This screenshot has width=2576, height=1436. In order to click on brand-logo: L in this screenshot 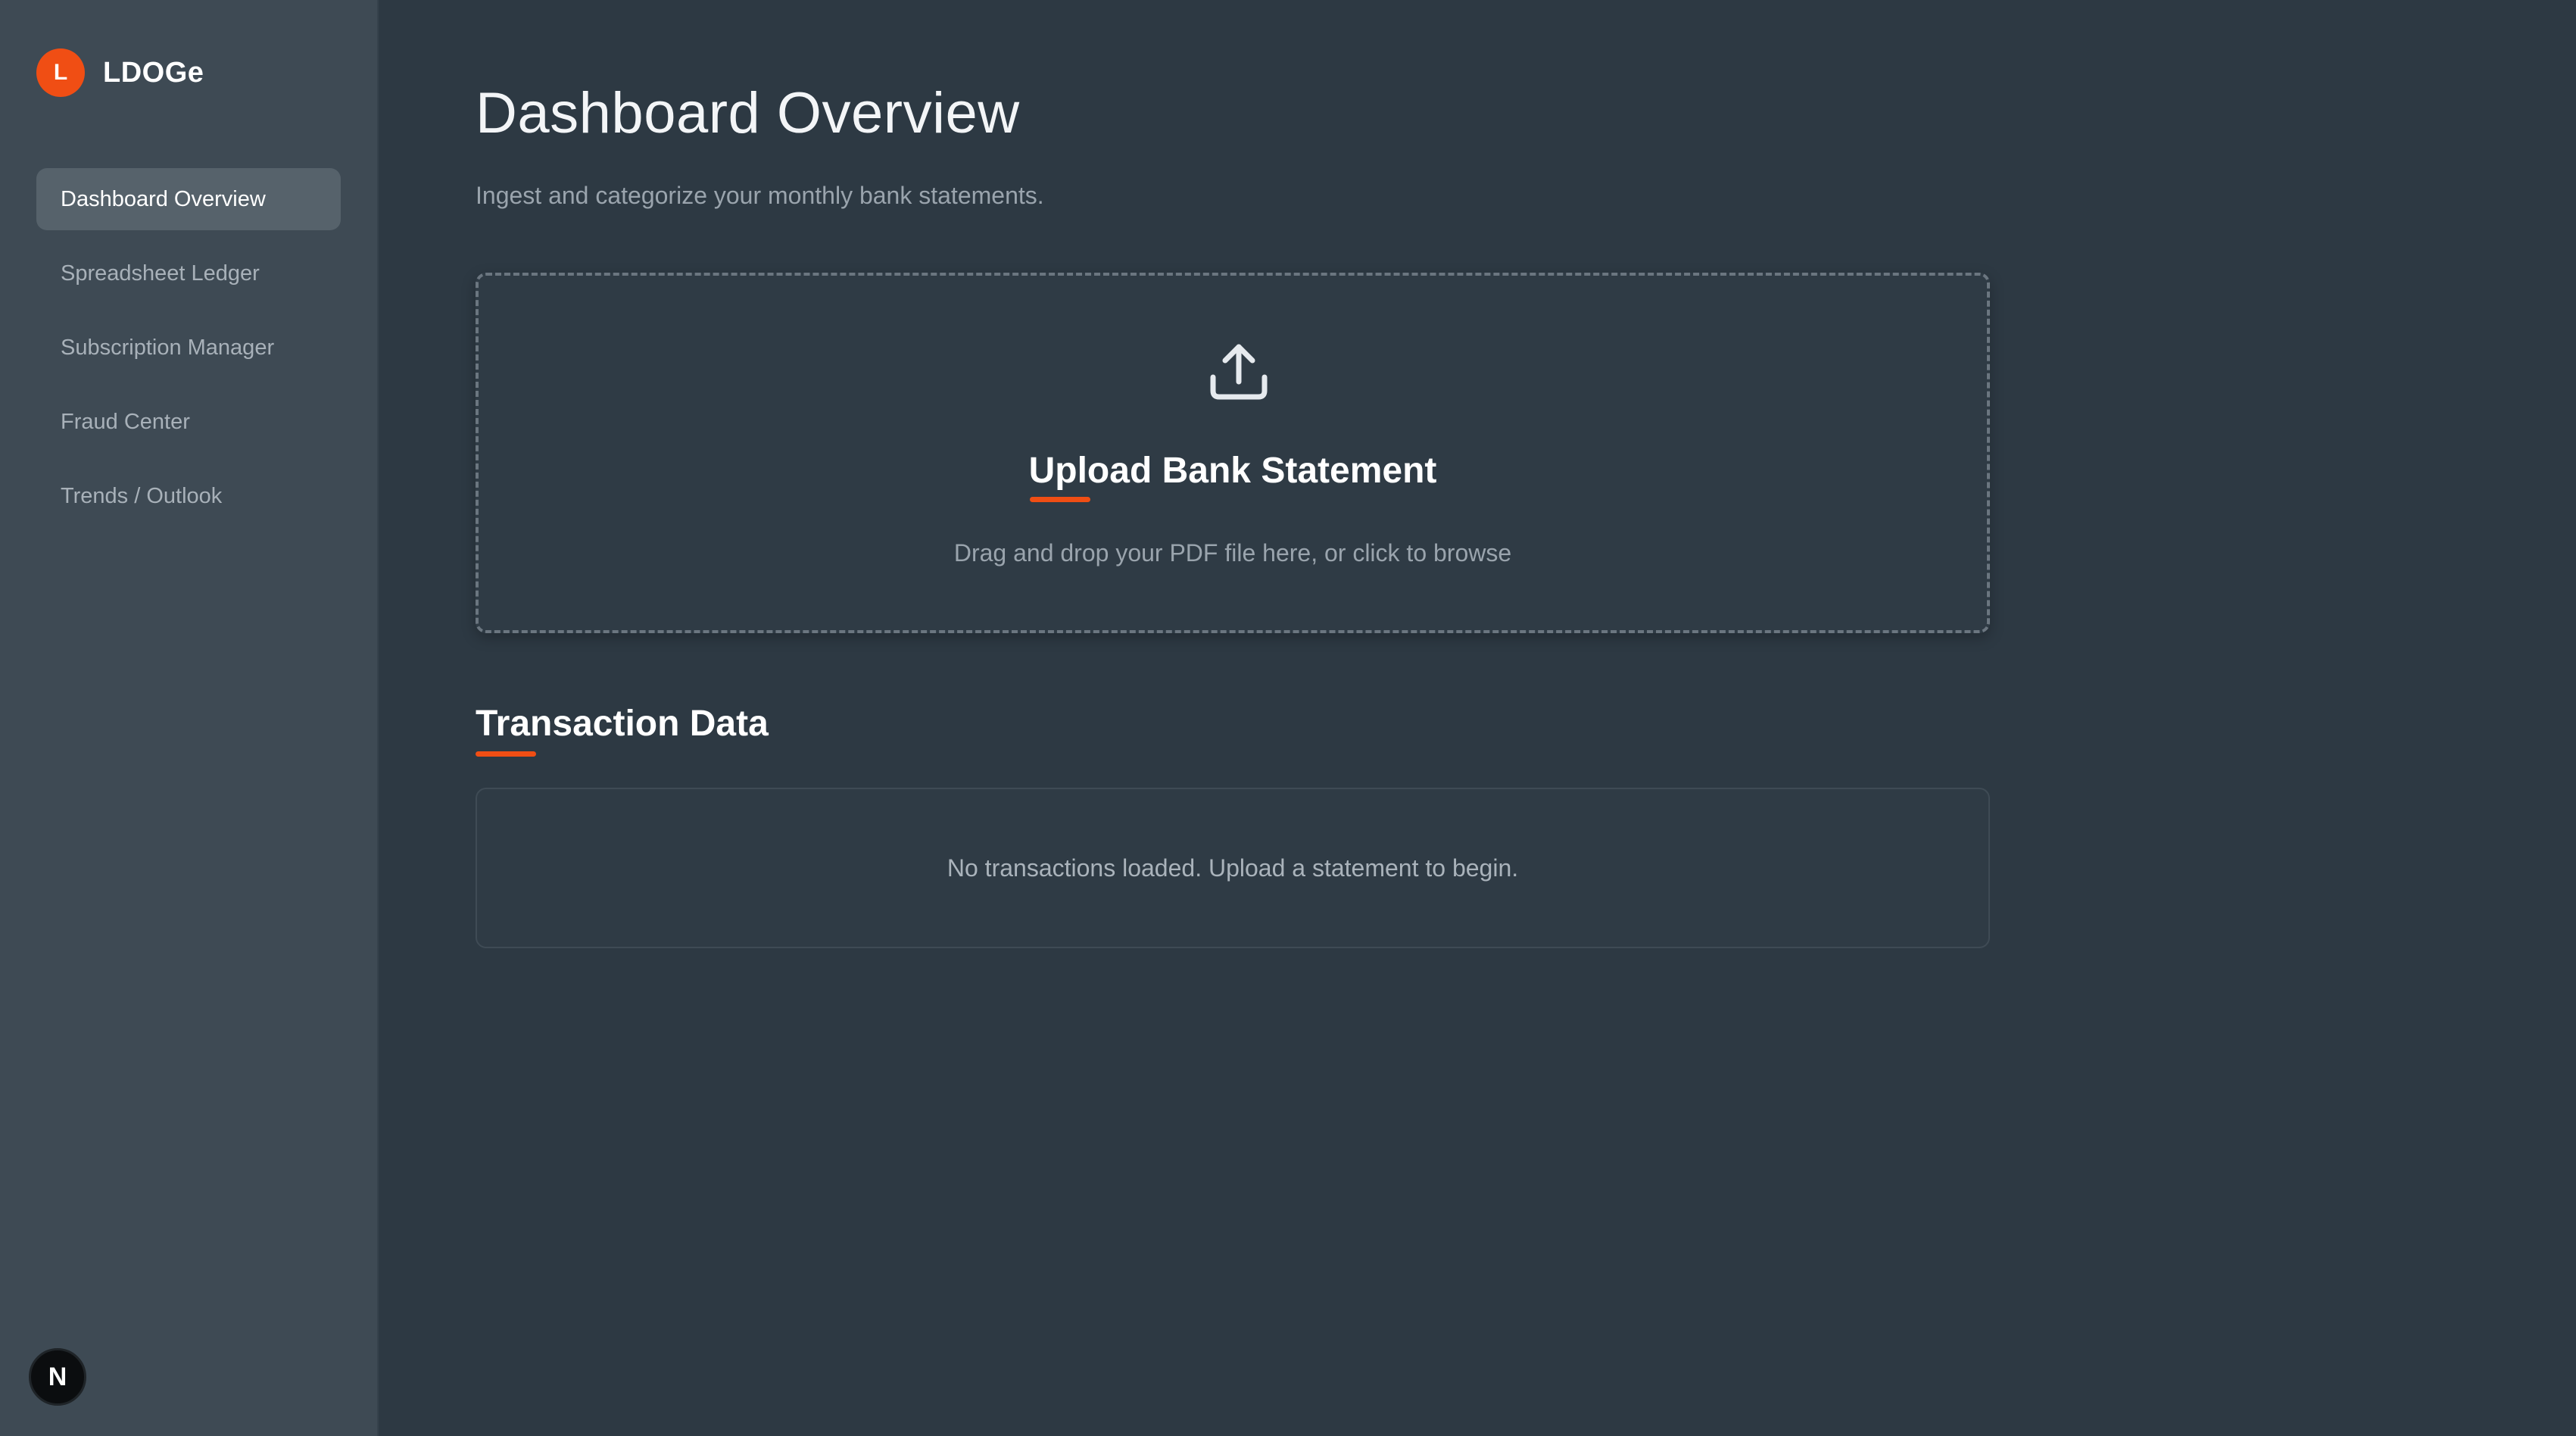, I will do `click(60, 72)`.